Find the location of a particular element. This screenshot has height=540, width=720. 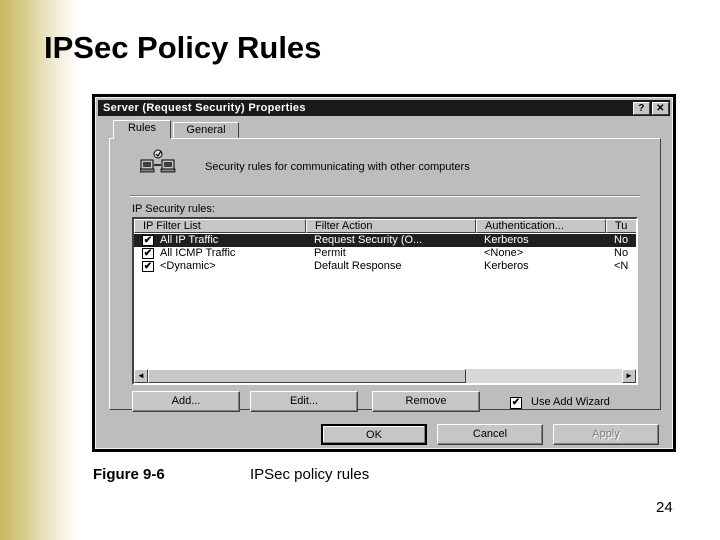

figure-number: Figure 9-6 is located at coordinates (129, 474).